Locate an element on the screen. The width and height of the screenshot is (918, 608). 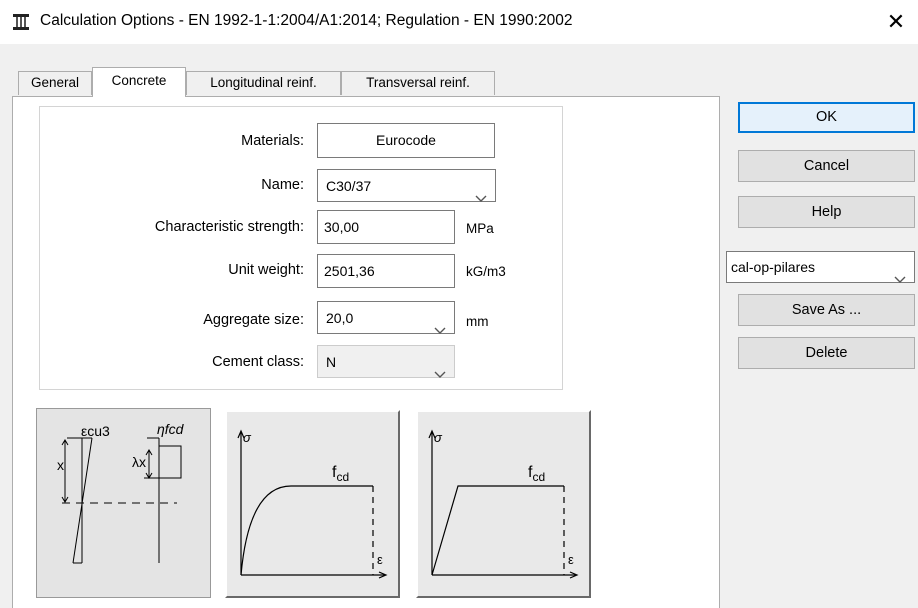
bilinear-diagram is located at coordinates (503, 504).